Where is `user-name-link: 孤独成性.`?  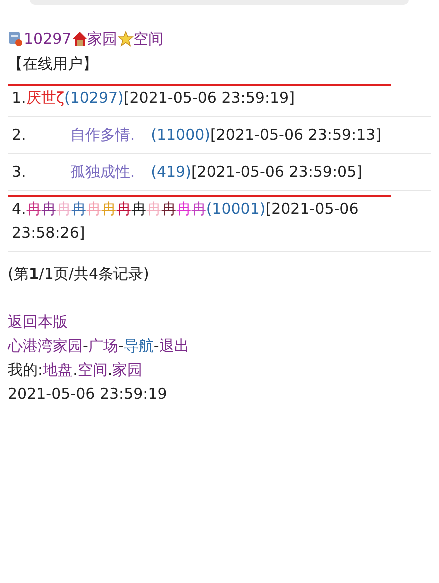 user-name-link: 孤独成性. is located at coordinates (89, 172).